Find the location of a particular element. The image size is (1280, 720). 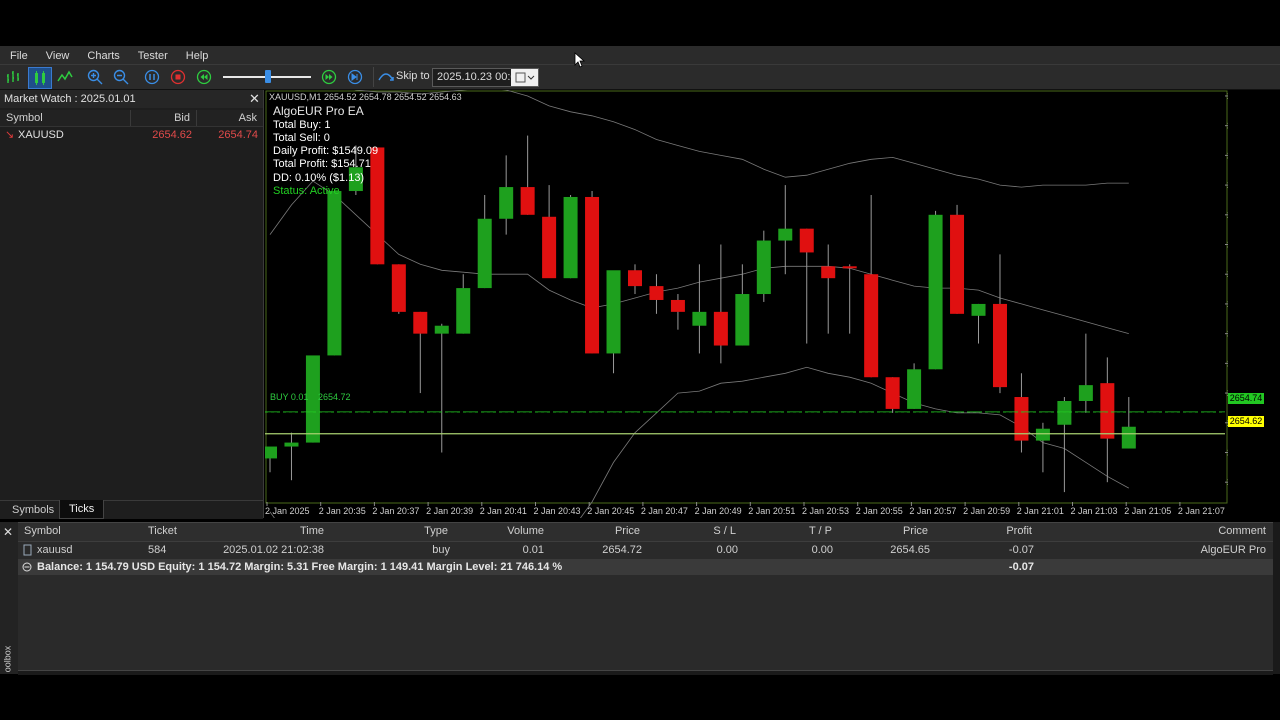

col-comment: Comment is located at coordinates (1222, 531).